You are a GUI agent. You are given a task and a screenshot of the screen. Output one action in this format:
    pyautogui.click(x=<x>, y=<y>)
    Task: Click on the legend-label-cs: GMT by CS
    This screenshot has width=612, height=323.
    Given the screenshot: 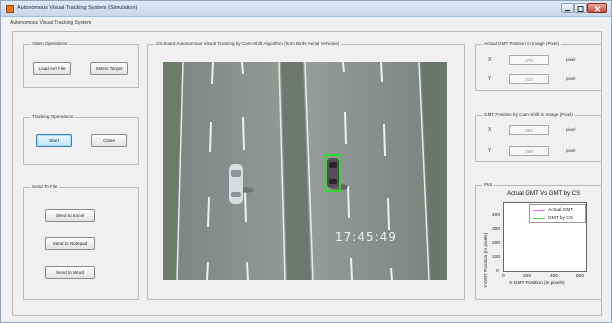 What is the action you would take?
    pyautogui.click(x=560, y=218)
    